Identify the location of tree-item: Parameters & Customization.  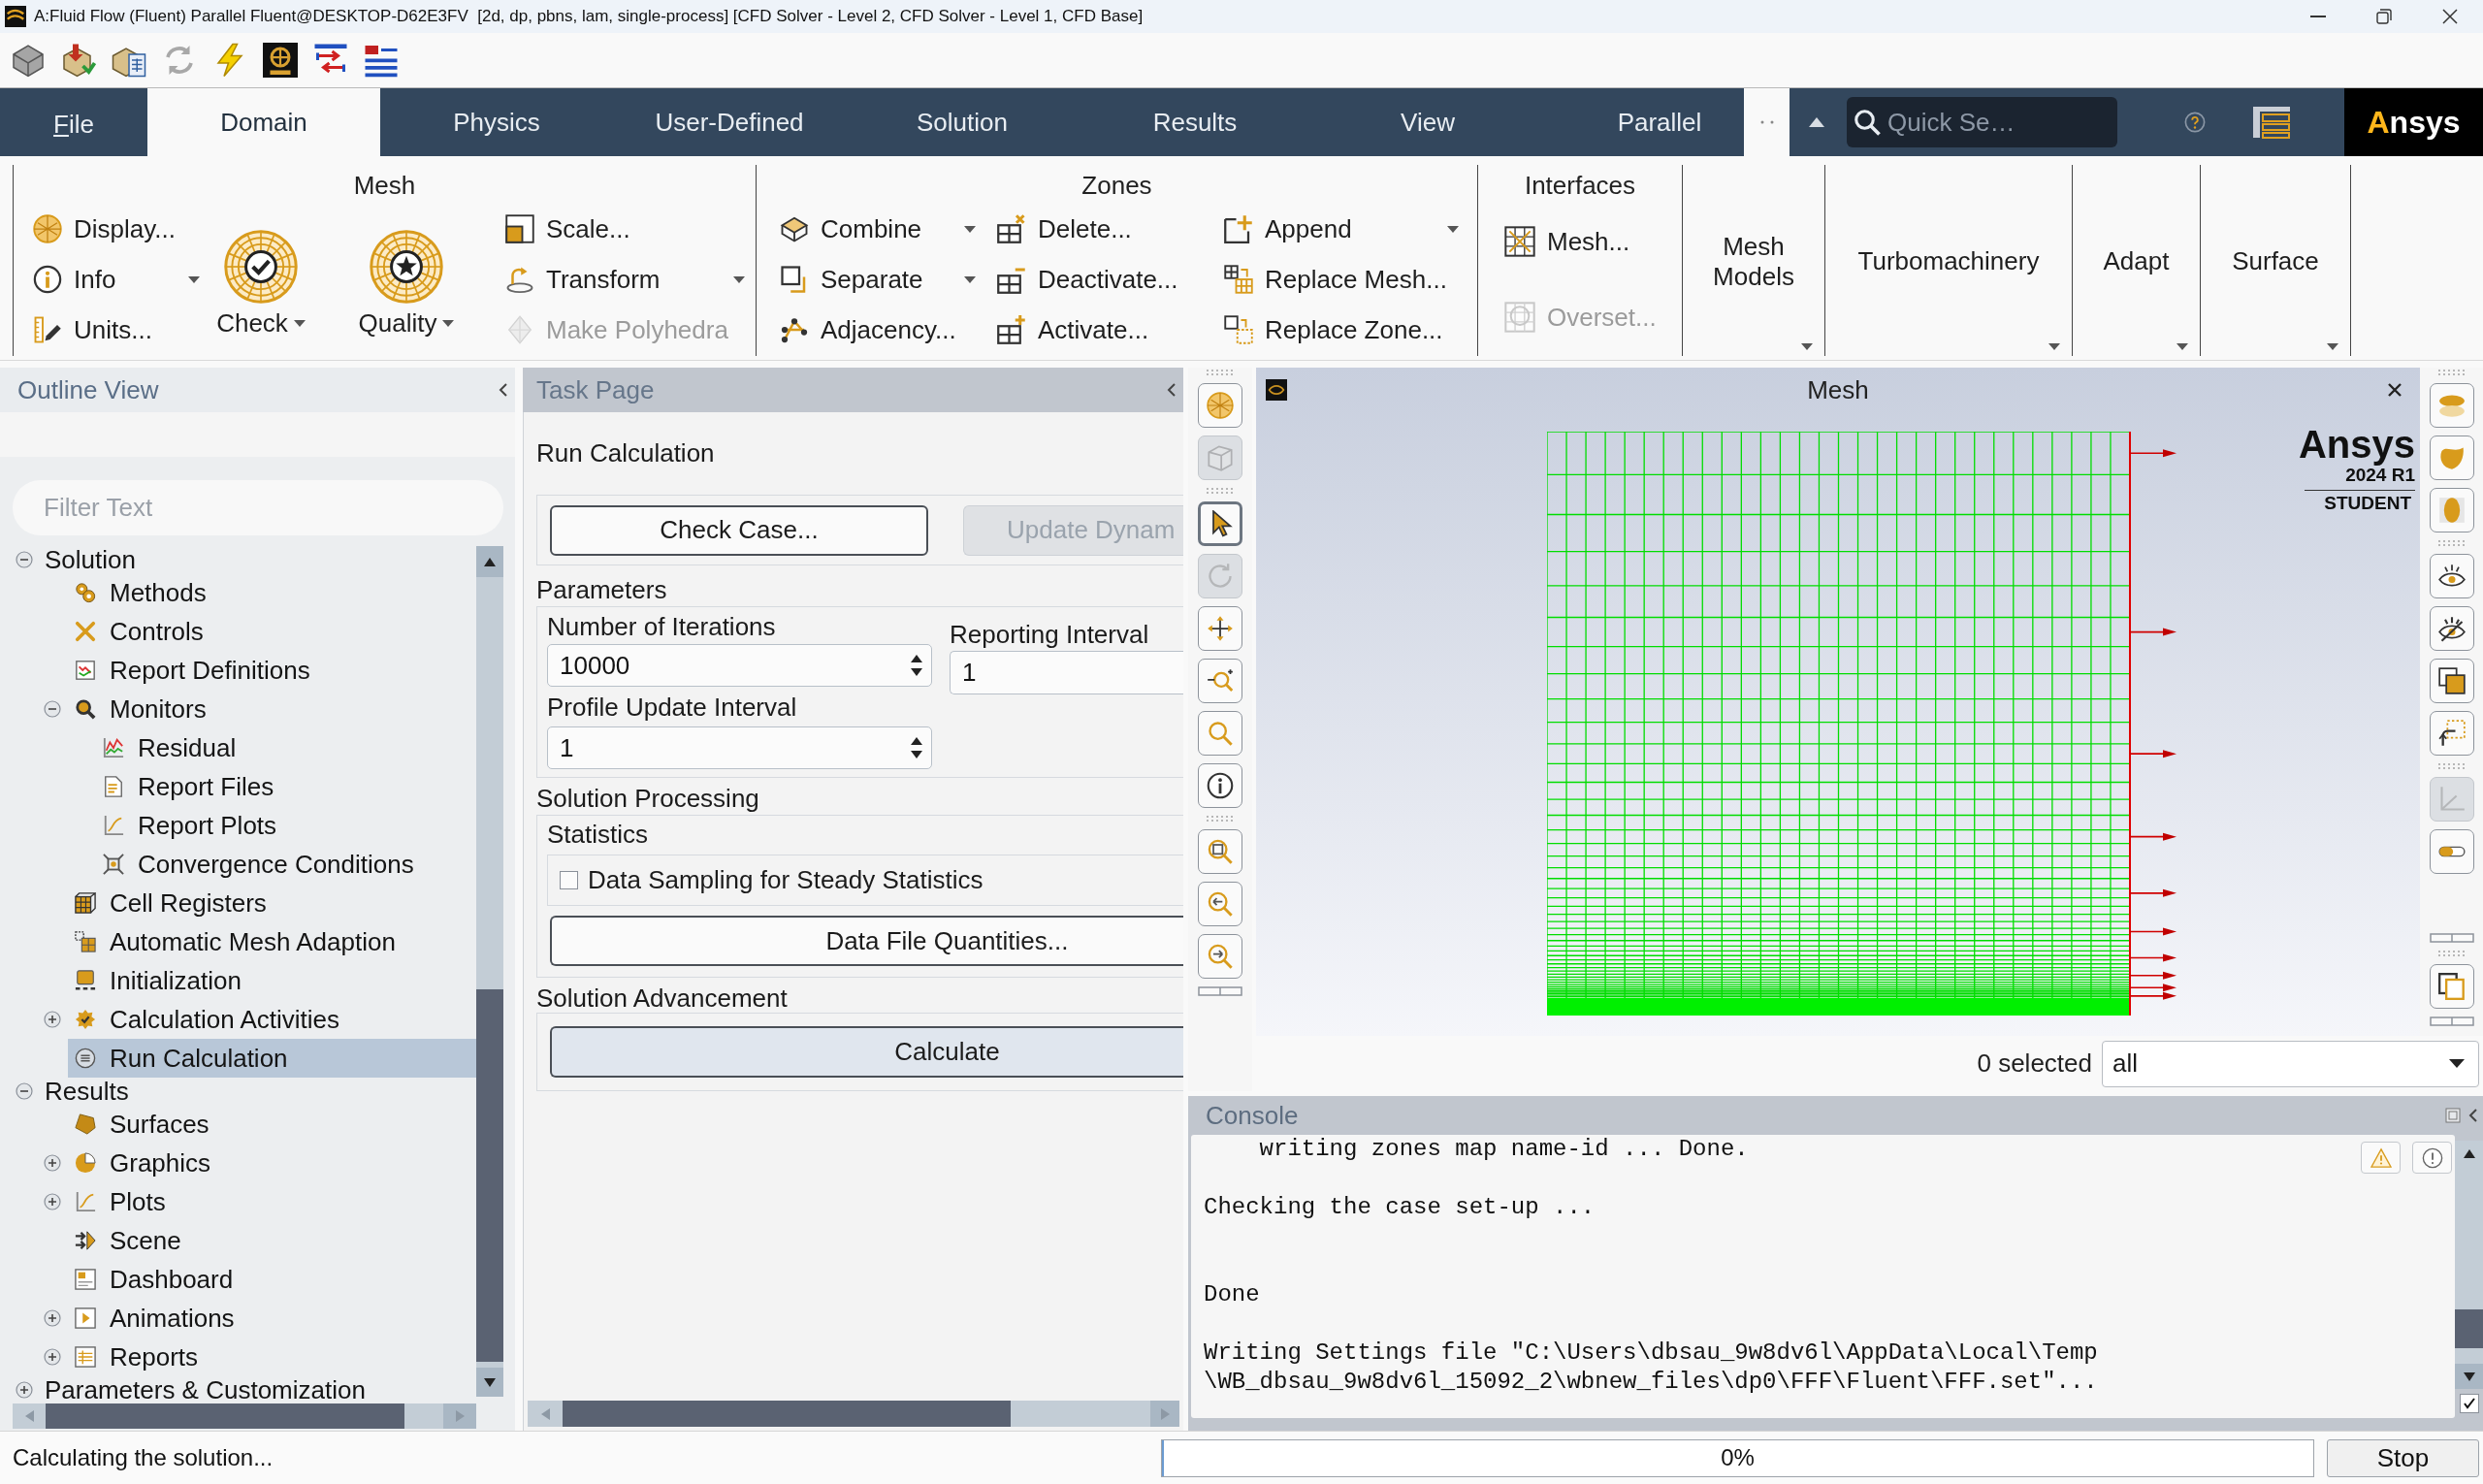
(260, 1389).